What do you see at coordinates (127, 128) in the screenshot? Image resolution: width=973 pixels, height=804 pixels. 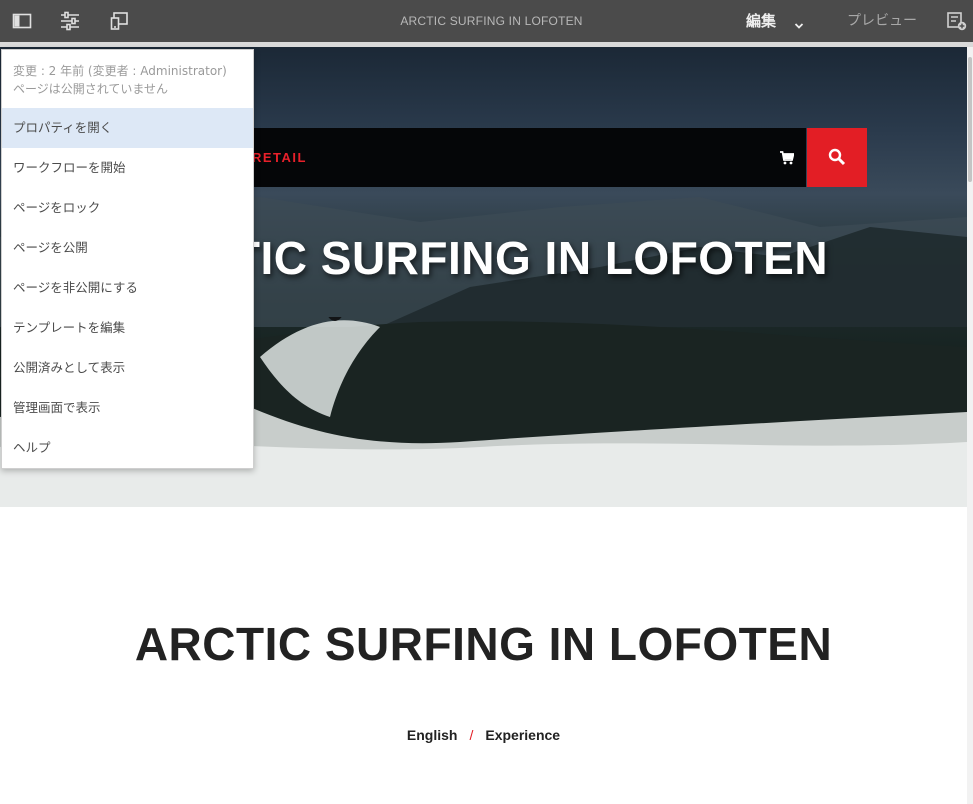 I see `menu-item-open-properties: プロパティを開く` at bounding box center [127, 128].